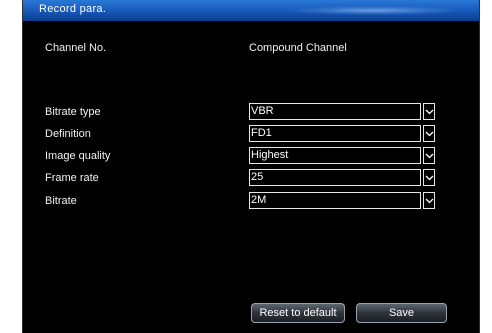 The width and height of the screenshot is (492, 333). What do you see at coordinates (73, 112) in the screenshot?
I see `bitrate-type-label: Bitrate type` at bounding box center [73, 112].